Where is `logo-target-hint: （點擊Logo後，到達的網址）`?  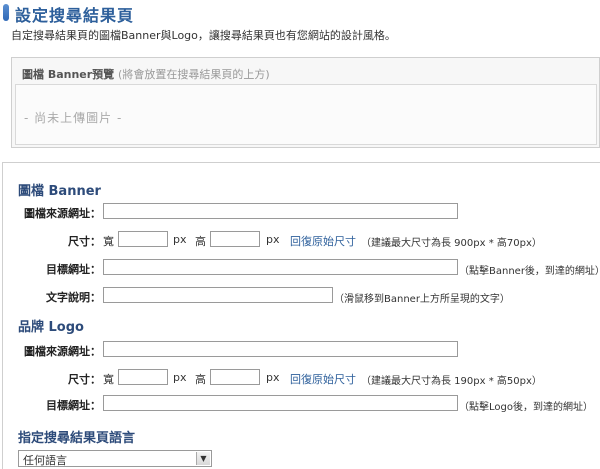 logo-target-hint: （點擊Logo後，到達的網址） is located at coordinates (526, 407).